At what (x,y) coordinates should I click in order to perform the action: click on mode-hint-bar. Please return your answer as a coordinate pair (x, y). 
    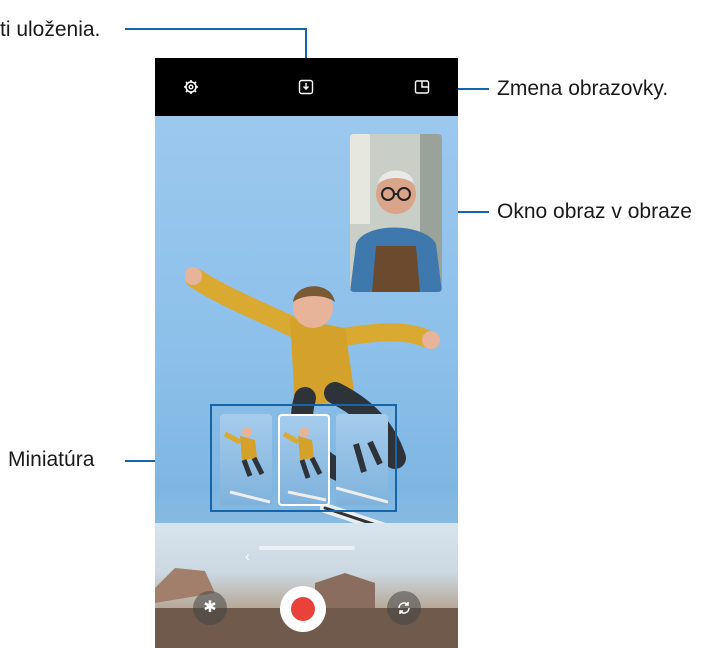
    Looking at the image, I should click on (307, 548).